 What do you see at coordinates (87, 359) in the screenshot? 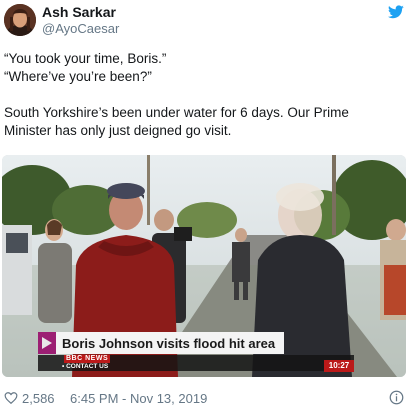
I see `bbc-news-logo: BBC NEWS` at bounding box center [87, 359].